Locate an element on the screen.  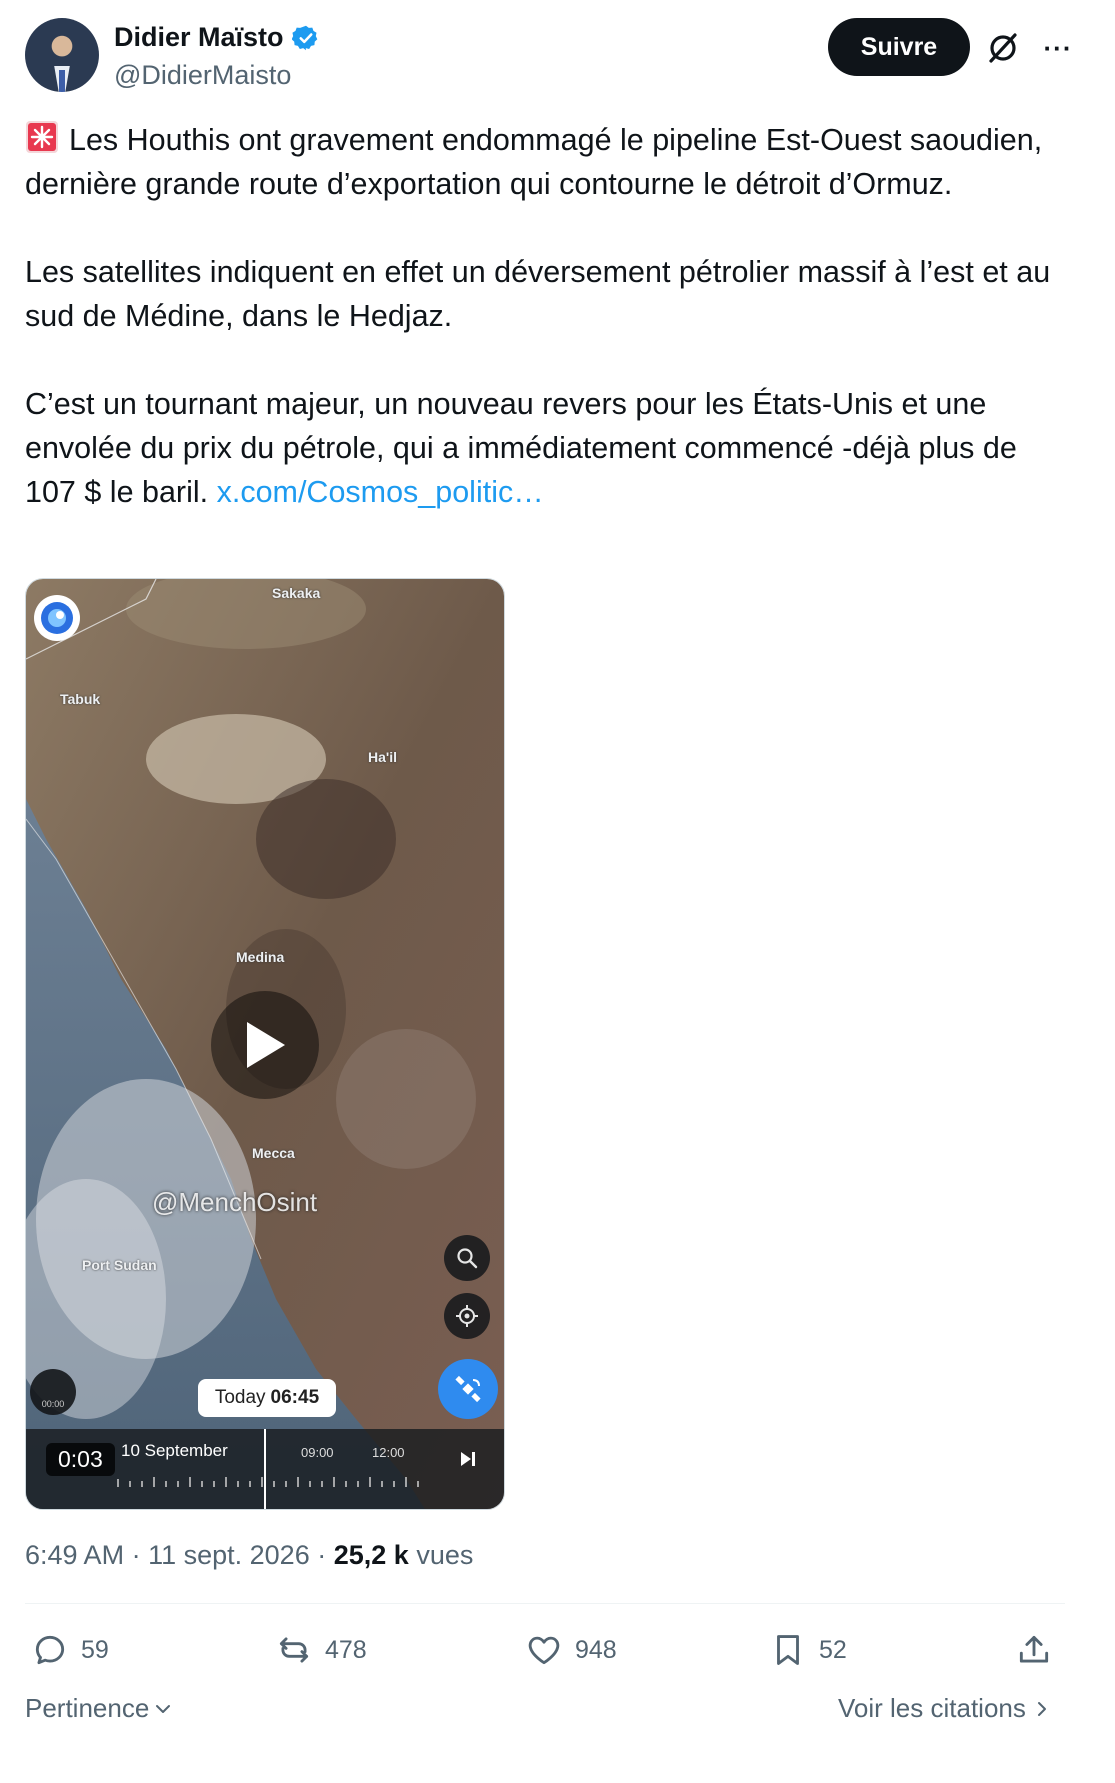
chevron-right-icon is located at coordinates (1041, 1708).